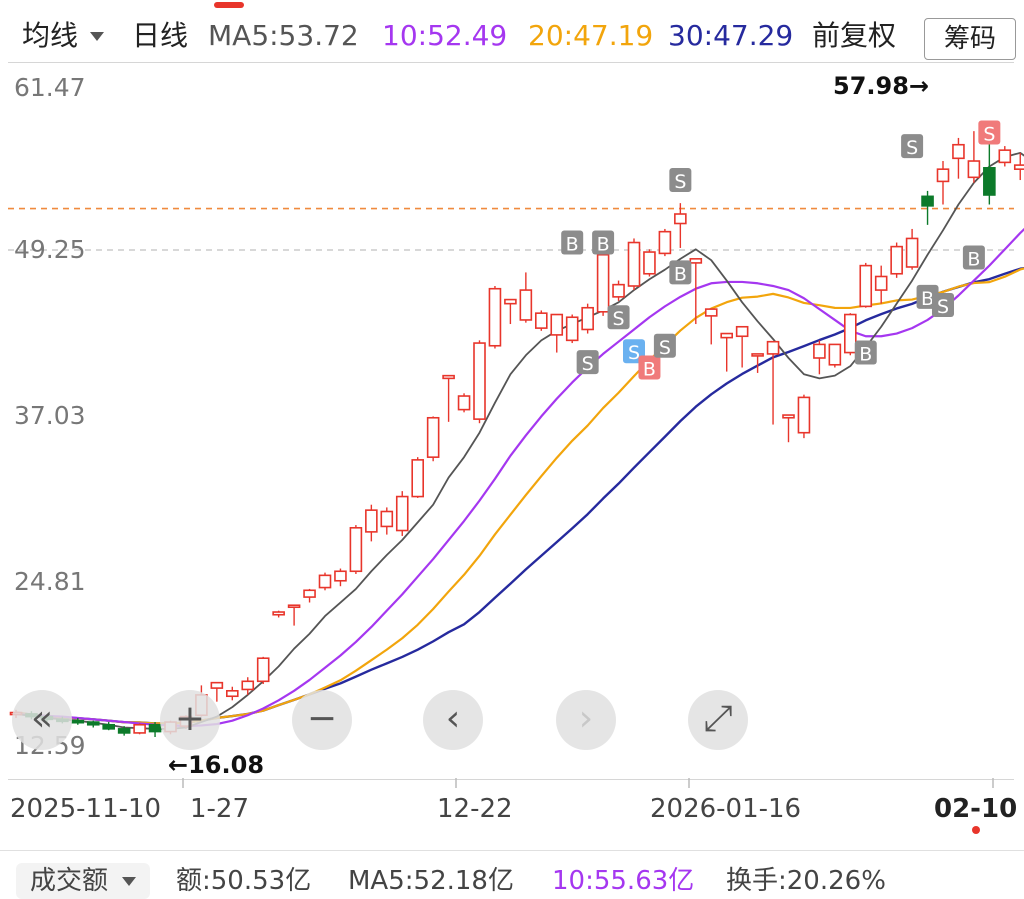  I want to click on current-dot, so click(976, 830).